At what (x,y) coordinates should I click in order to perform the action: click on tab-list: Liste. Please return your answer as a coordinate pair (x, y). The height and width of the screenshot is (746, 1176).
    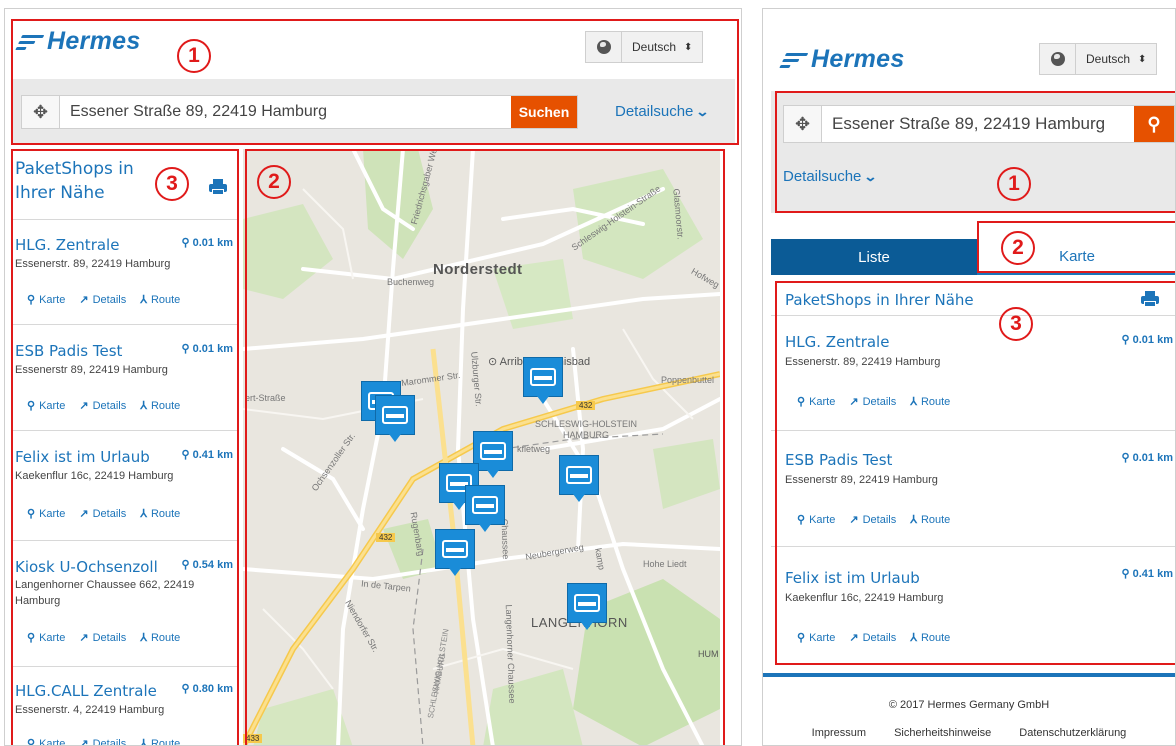
    Looking at the image, I should click on (874, 257).